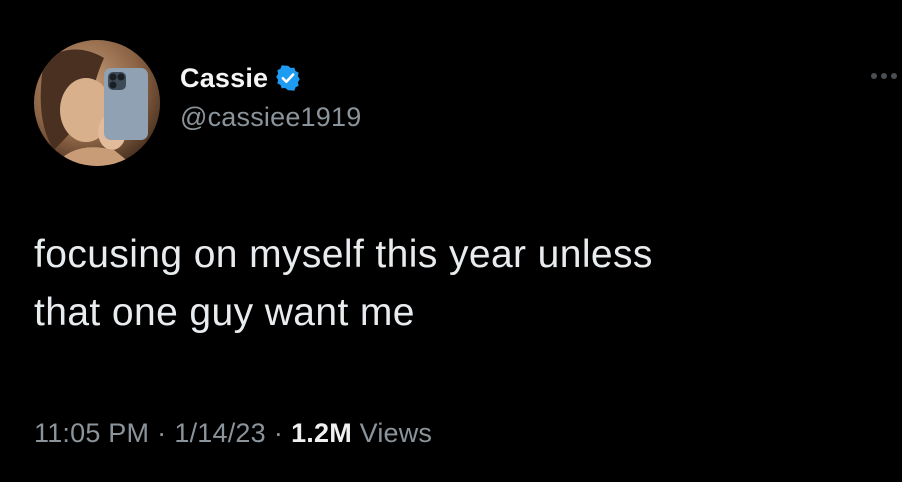 The image size is (902, 482). What do you see at coordinates (91, 433) in the screenshot?
I see `tweet-time: 11:05 PM` at bounding box center [91, 433].